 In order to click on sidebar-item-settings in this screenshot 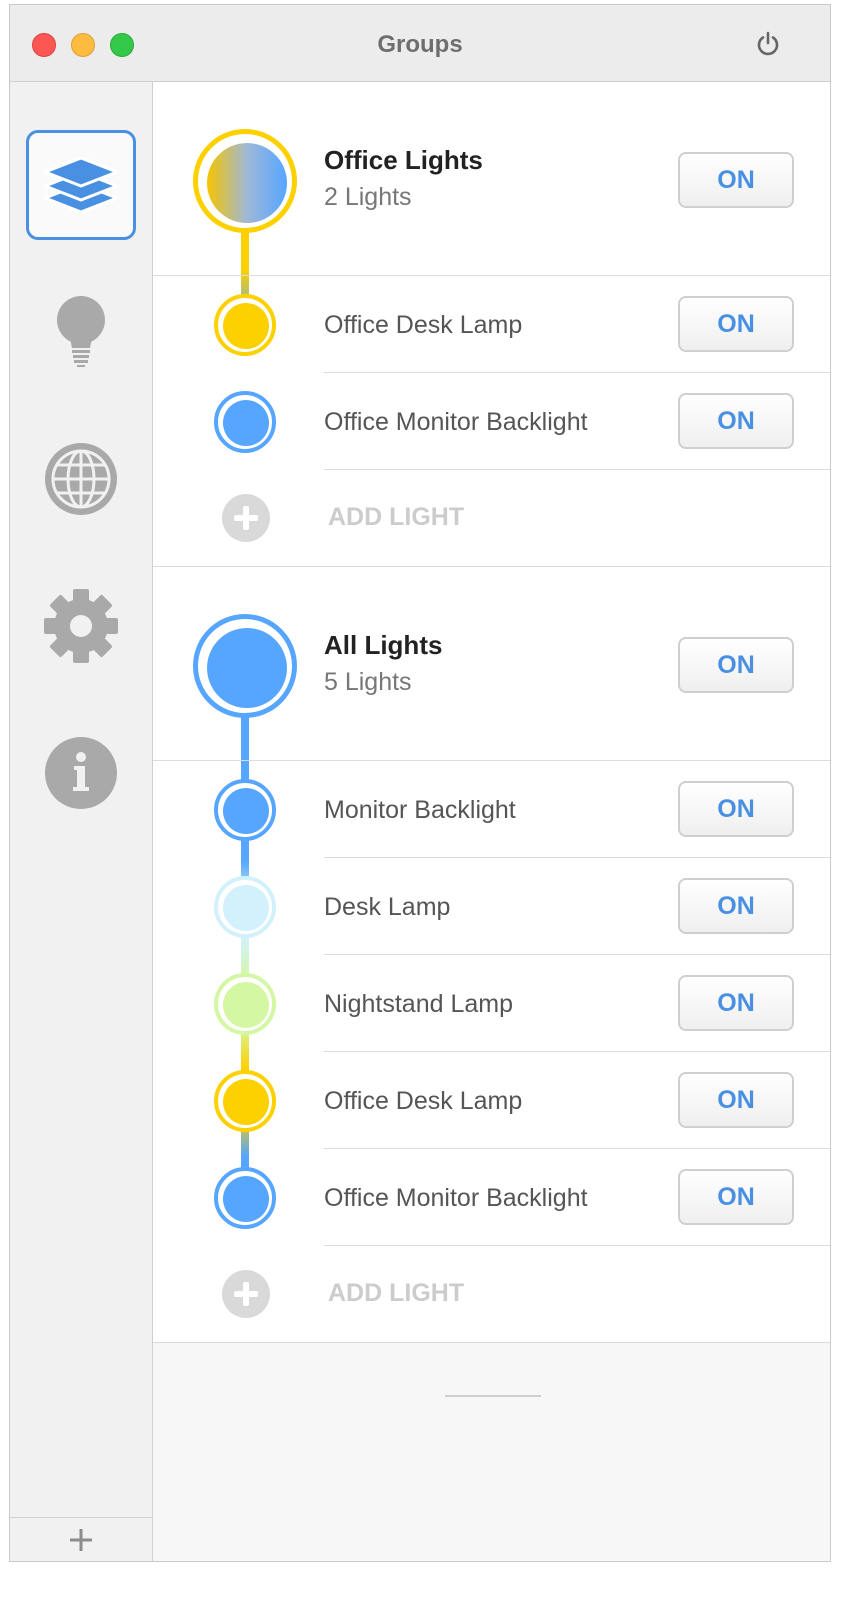, I will do `click(81, 626)`.